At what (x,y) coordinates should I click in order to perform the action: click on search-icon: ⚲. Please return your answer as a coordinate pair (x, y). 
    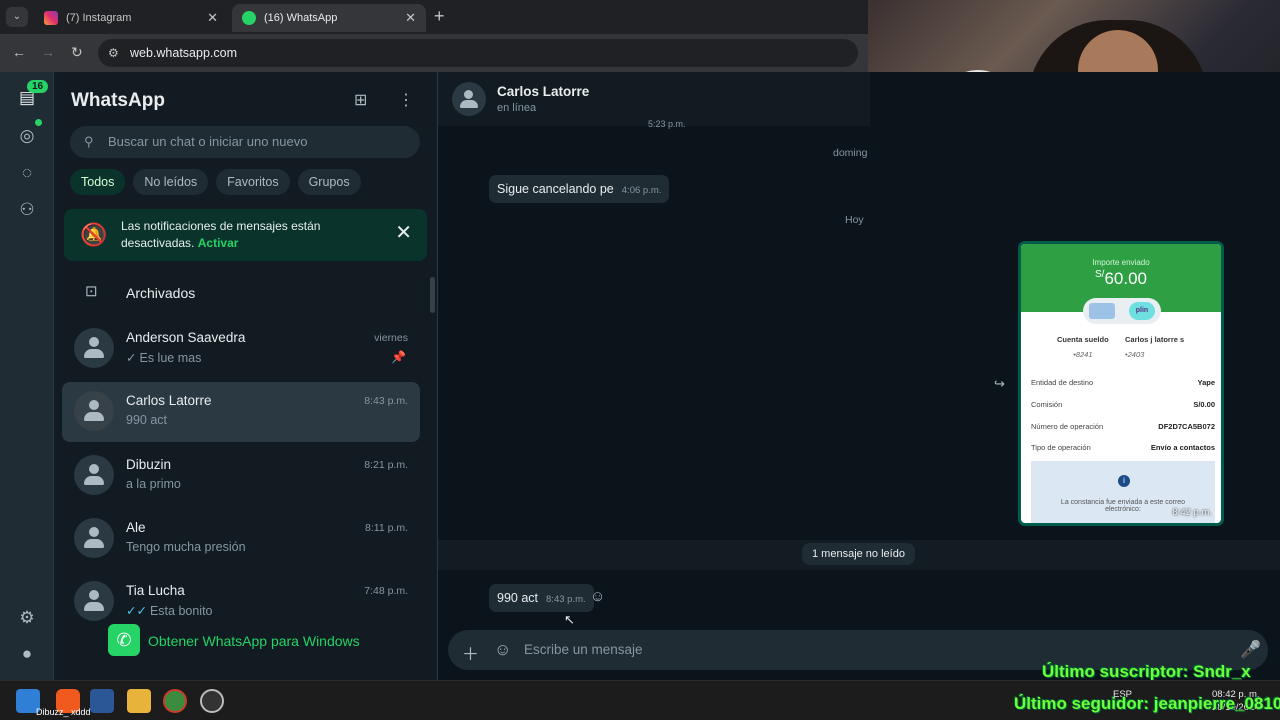
    Looking at the image, I should click on (89, 141).